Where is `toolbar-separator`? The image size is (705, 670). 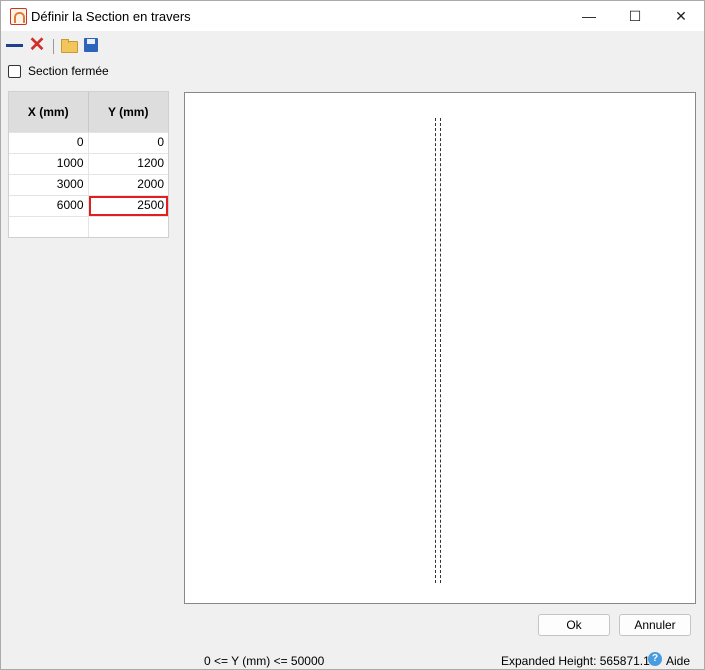 toolbar-separator is located at coordinates (53, 46).